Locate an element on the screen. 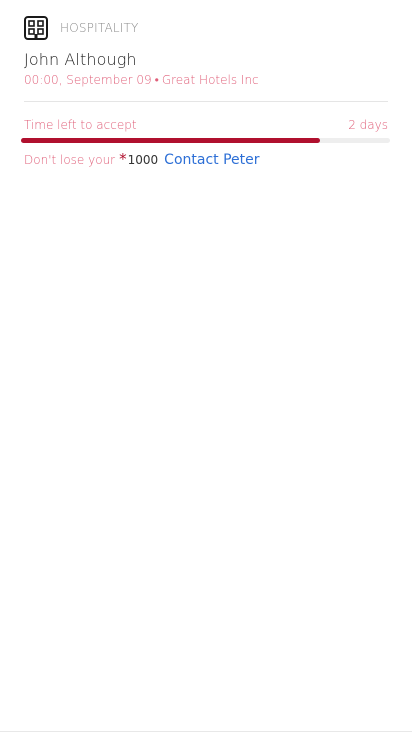  company-name: Great Hotels Inc is located at coordinates (210, 80).